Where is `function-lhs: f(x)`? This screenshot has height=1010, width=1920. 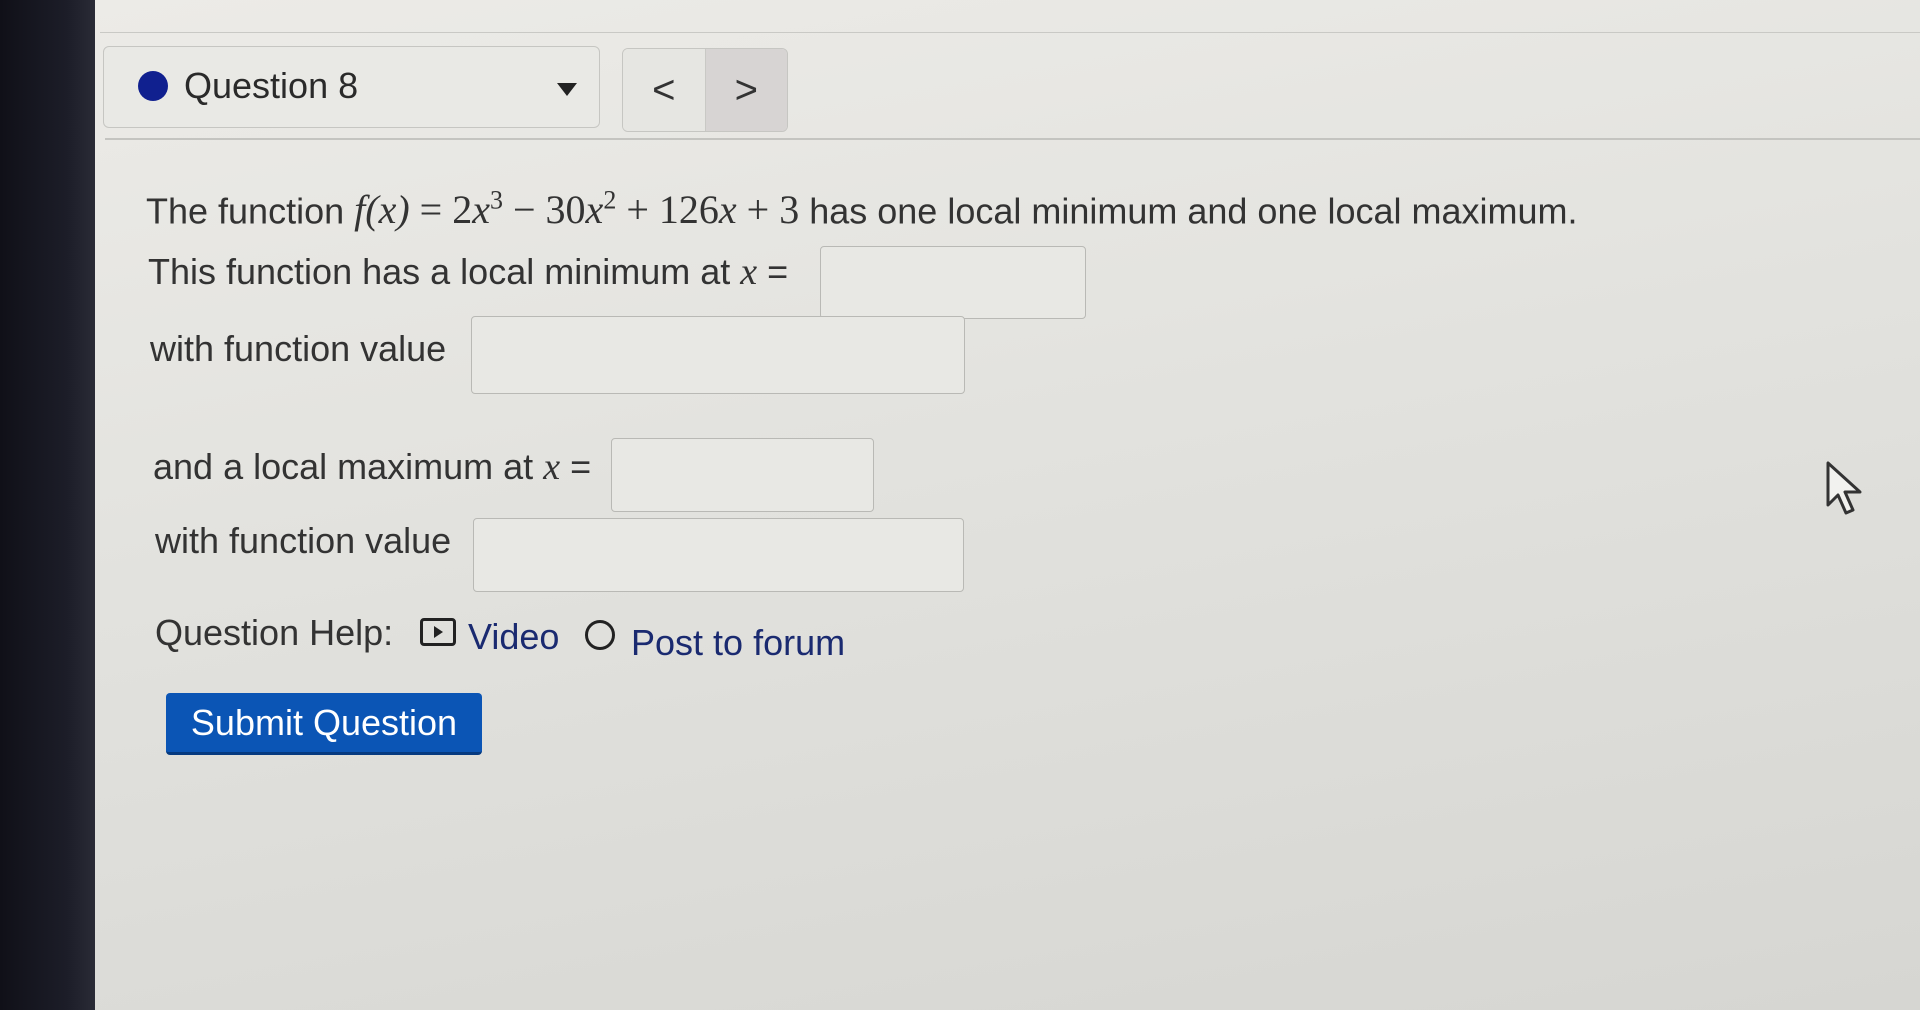
function-lhs: f(x) is located at coordinates (382, 210).